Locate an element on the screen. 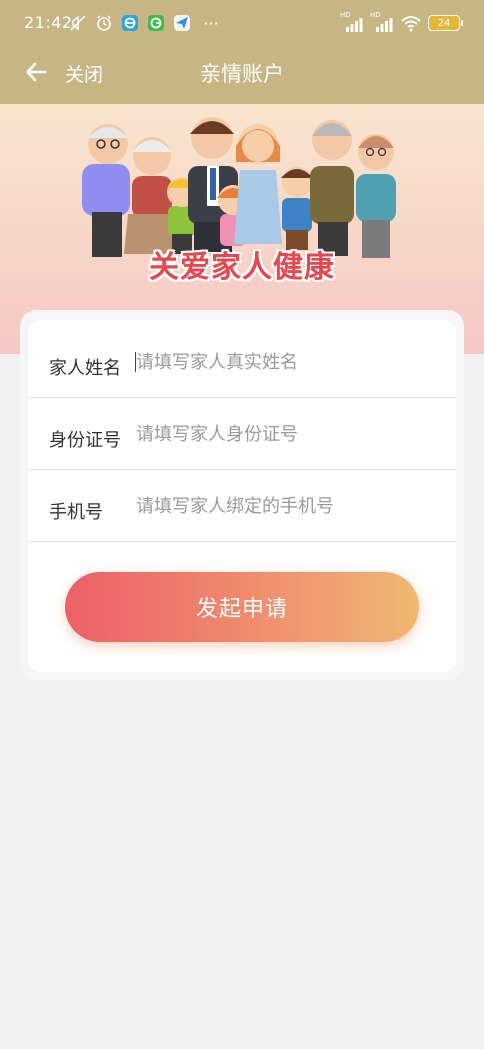 The height and width of the screenshot is (1049, 484). phone-input is located at coordinates (286, 506).